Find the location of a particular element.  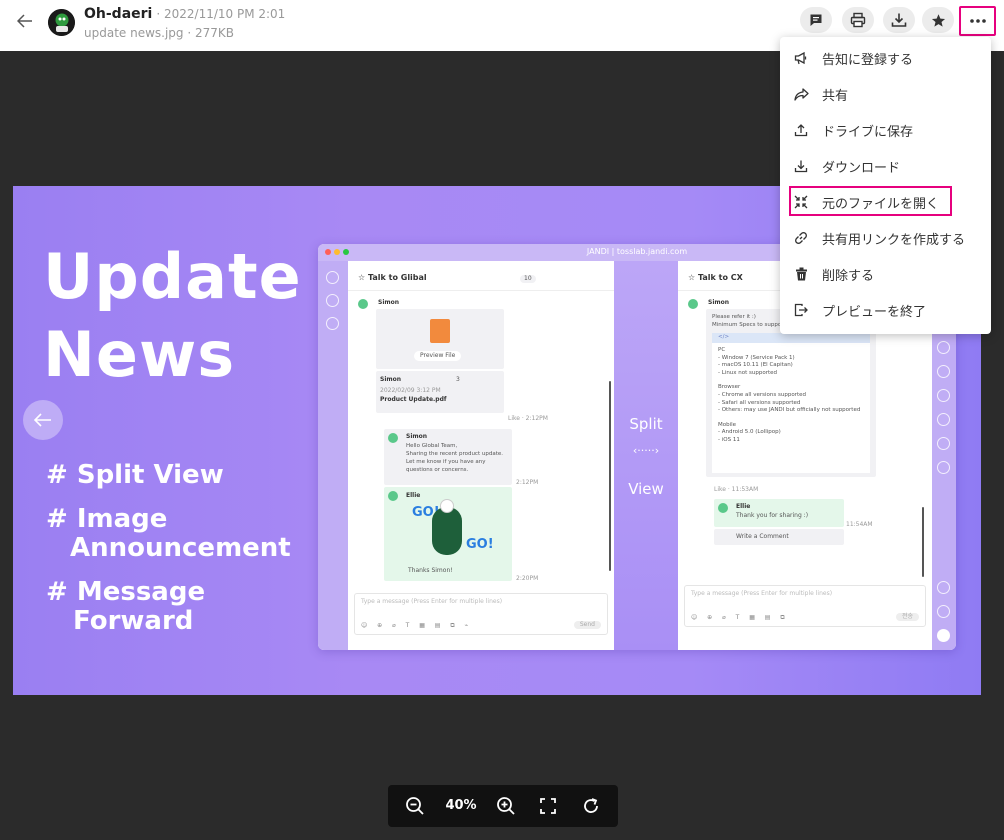

menu-item-save-drive: ドライブに保存 is located at coordinates (885, 130).